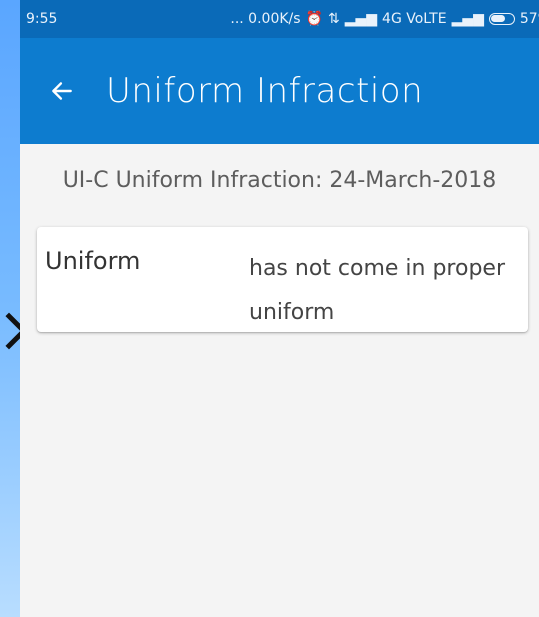  What do you see at coordinates (467, 19) in the screenshot?
I see `signal-icon-2: ▂▄▆` at bounding box center [467, 19].